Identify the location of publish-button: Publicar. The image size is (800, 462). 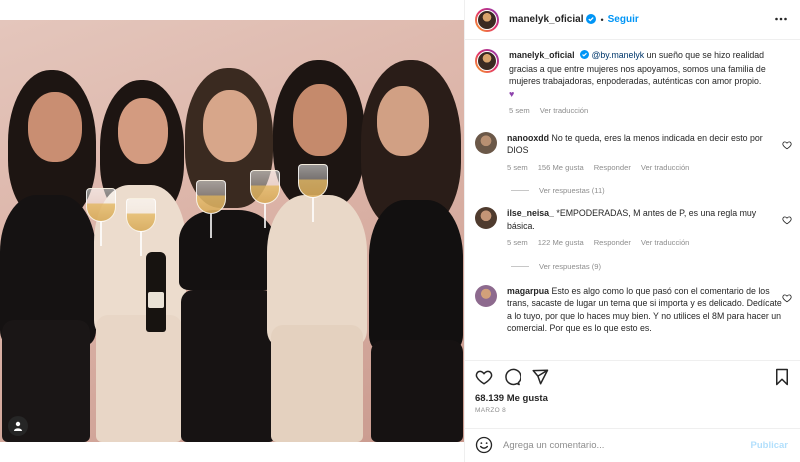
(770, 445).